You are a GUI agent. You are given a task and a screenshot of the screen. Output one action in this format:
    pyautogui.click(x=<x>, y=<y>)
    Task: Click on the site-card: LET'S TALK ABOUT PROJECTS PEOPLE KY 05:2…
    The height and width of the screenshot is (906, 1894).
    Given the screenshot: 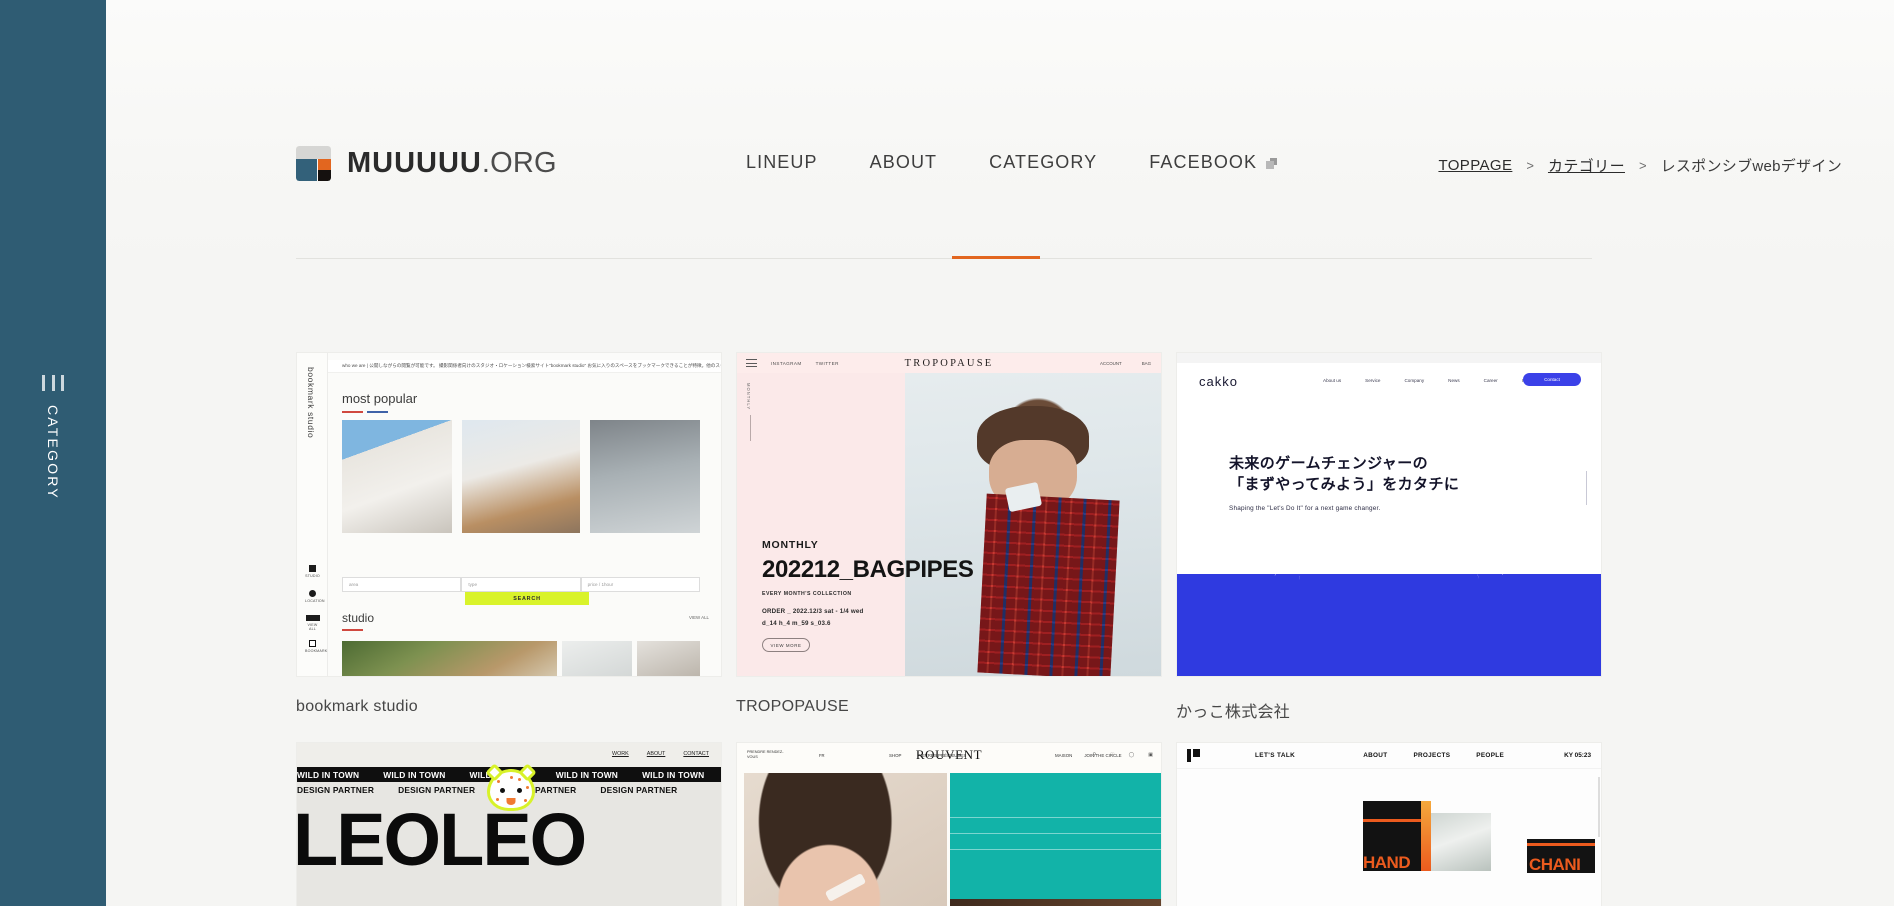 What is the action you would take?
    pyautogui.click(x=1389, y=824)
    